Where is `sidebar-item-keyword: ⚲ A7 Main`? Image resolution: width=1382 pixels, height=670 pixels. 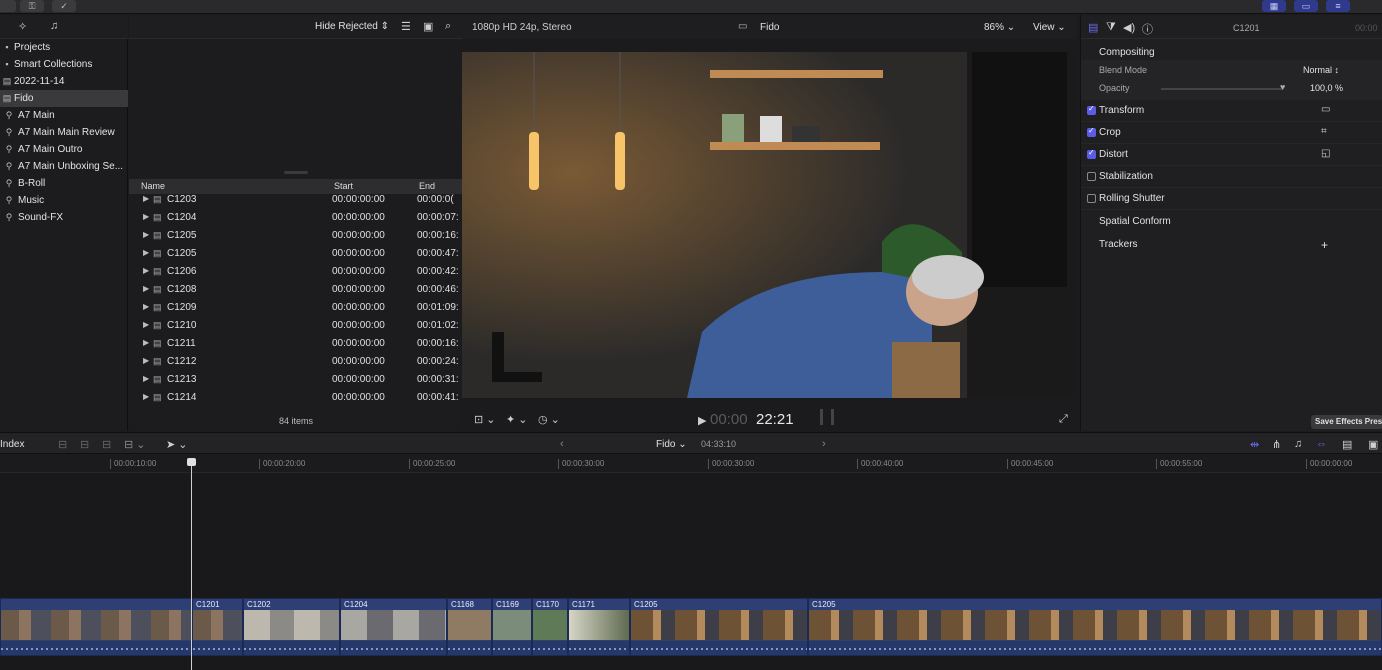
sidebar-item-keyword: ⚲ A7 Main is located at coordinates (64, 115).